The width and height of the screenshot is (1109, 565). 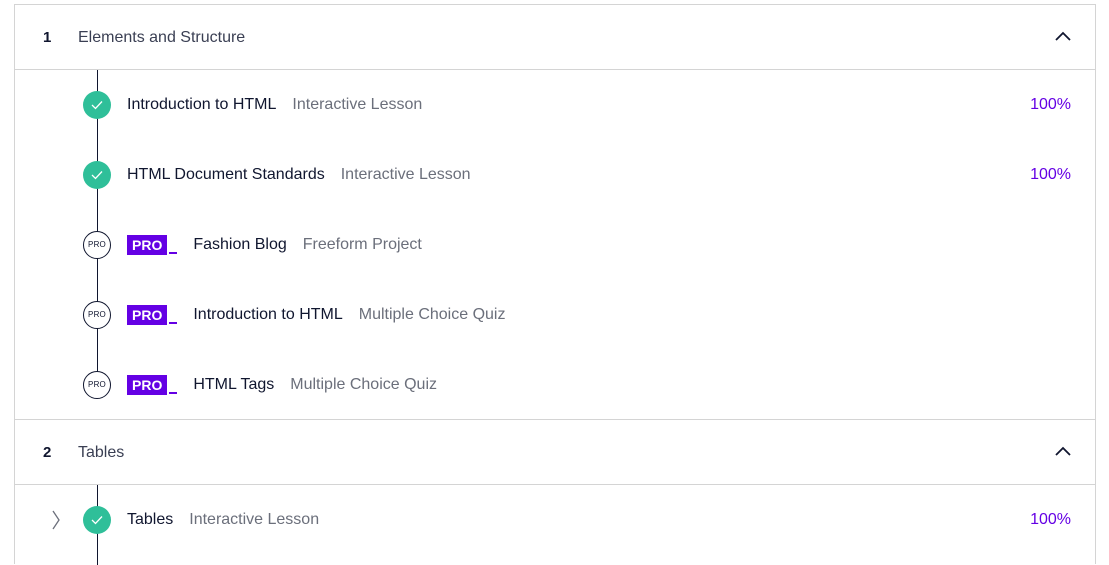 What do you see at coordinates (56, 520) in the screenshot?
I see `chevron-right-icon` at bounding box center [56, 520].